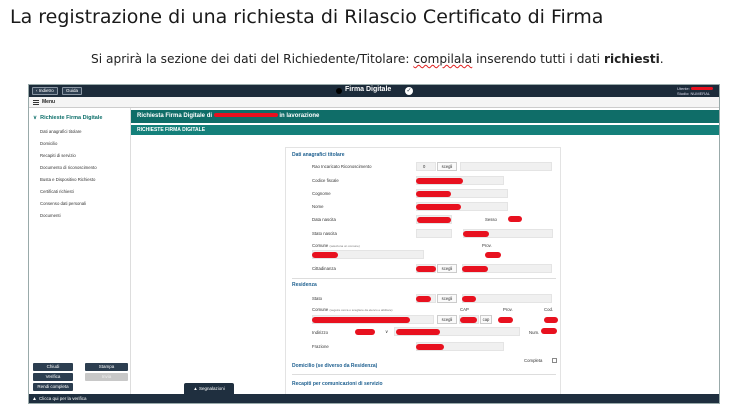  Describe the element at coordinates (45, 91) in the screenshot. I see `back-button: ‹ Indietro` at that location.